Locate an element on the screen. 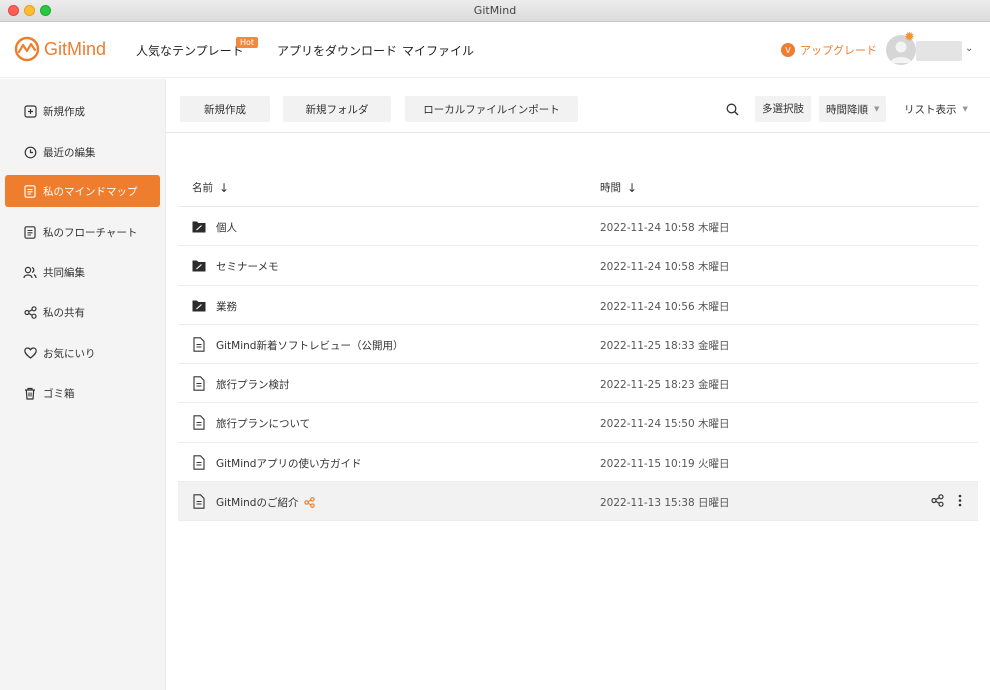 This screenshot has width=990, height=690. sidebar-item-label: ゴミ箱 is located at coordinates (59, 393).